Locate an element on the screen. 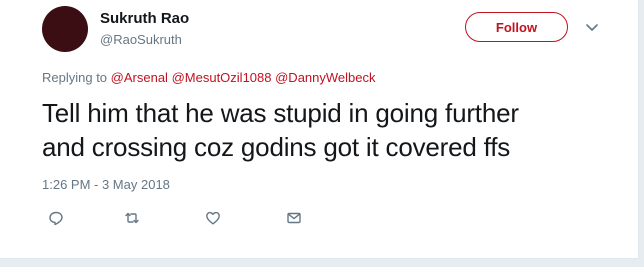  user-name: Sukruth Rao is located at coordinates (144, 18).